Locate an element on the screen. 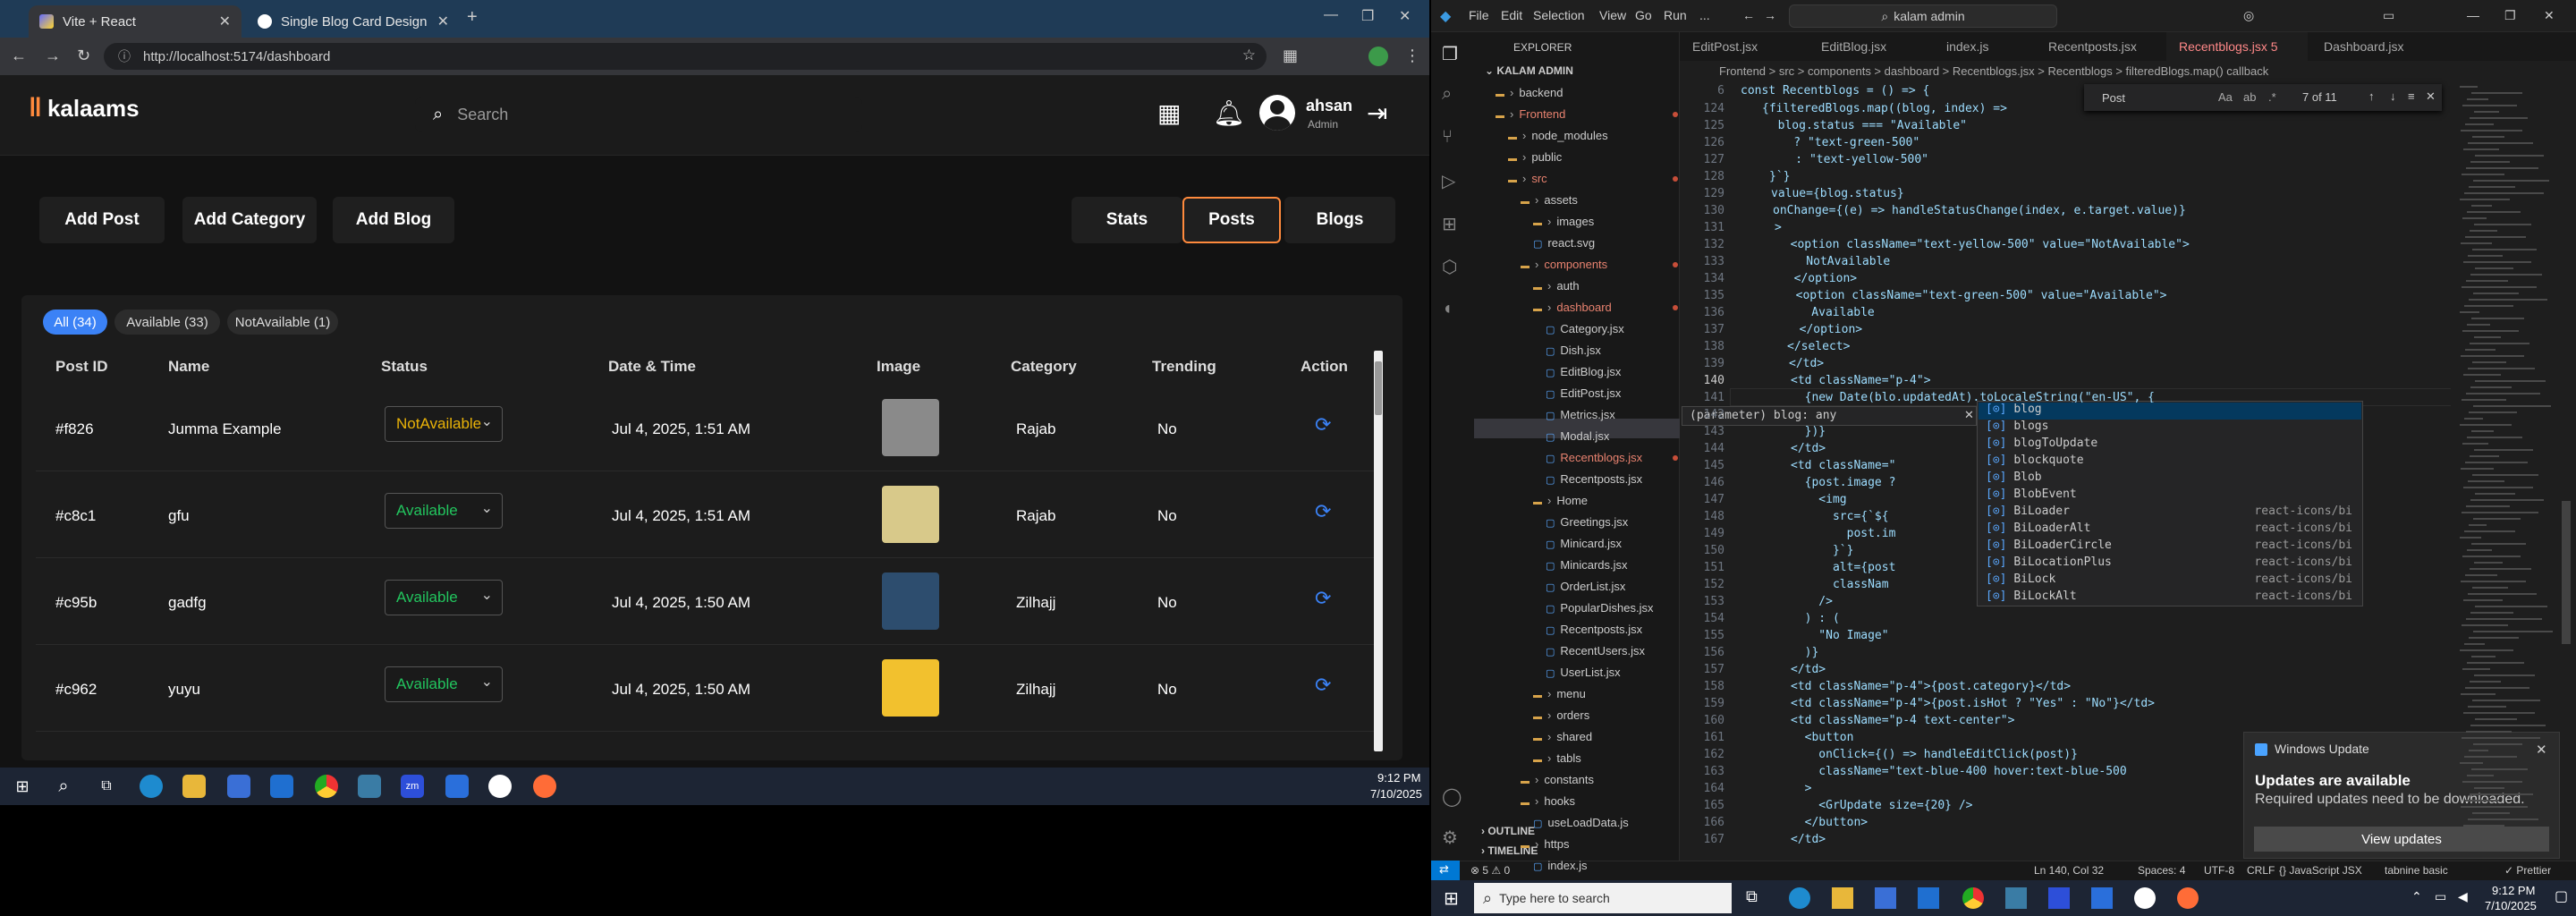  tree-file: useLoadData.js is located at coordinates (1580, 822).